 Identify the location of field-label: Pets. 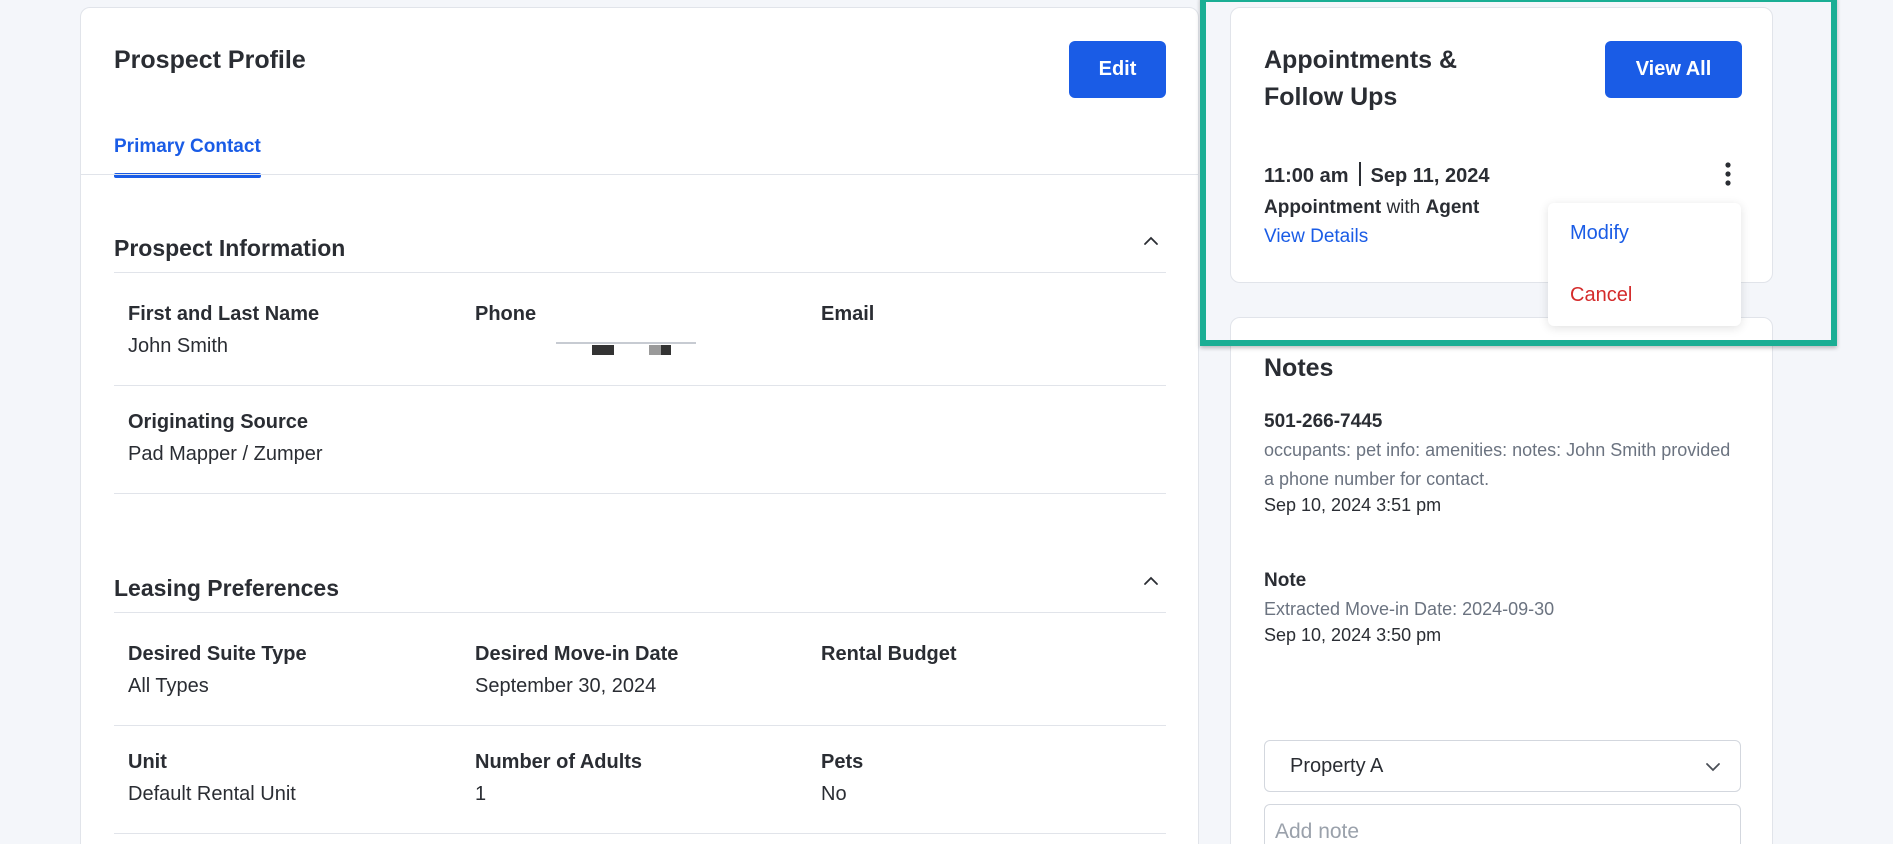
(842, 762).